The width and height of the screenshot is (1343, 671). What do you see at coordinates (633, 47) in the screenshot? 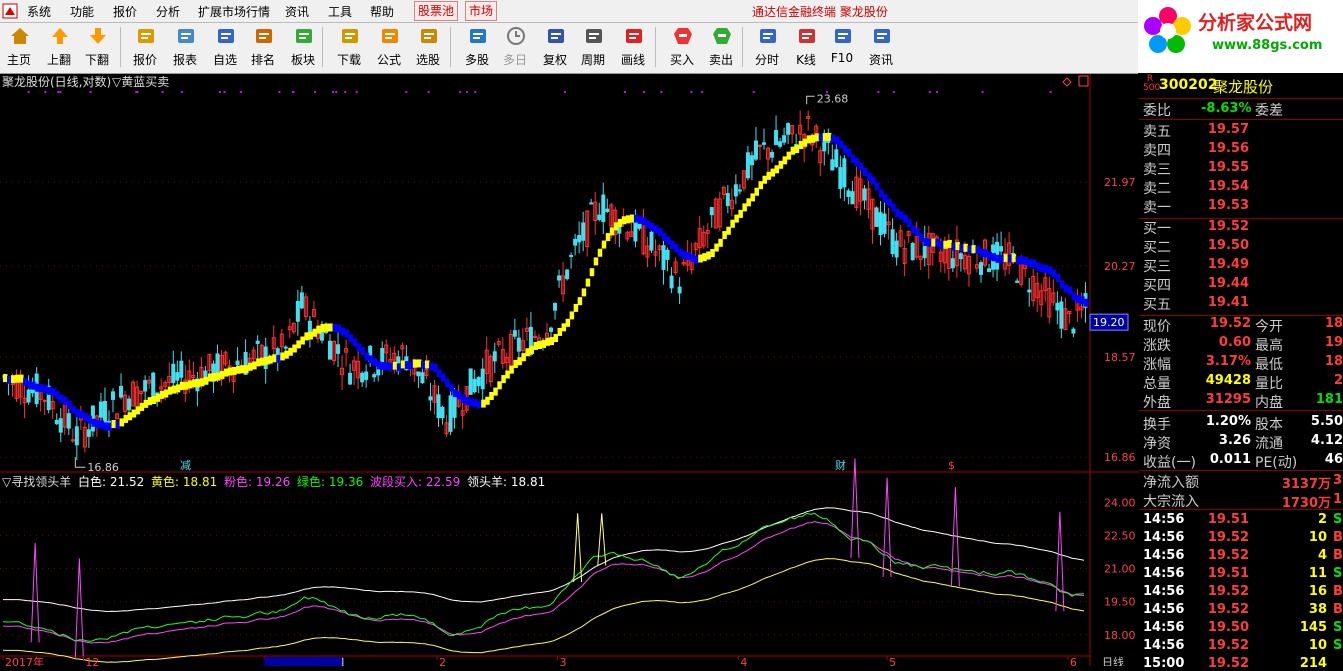
I see `toolbar-draw-line-button: 画线` at bounding box center [633, 47].